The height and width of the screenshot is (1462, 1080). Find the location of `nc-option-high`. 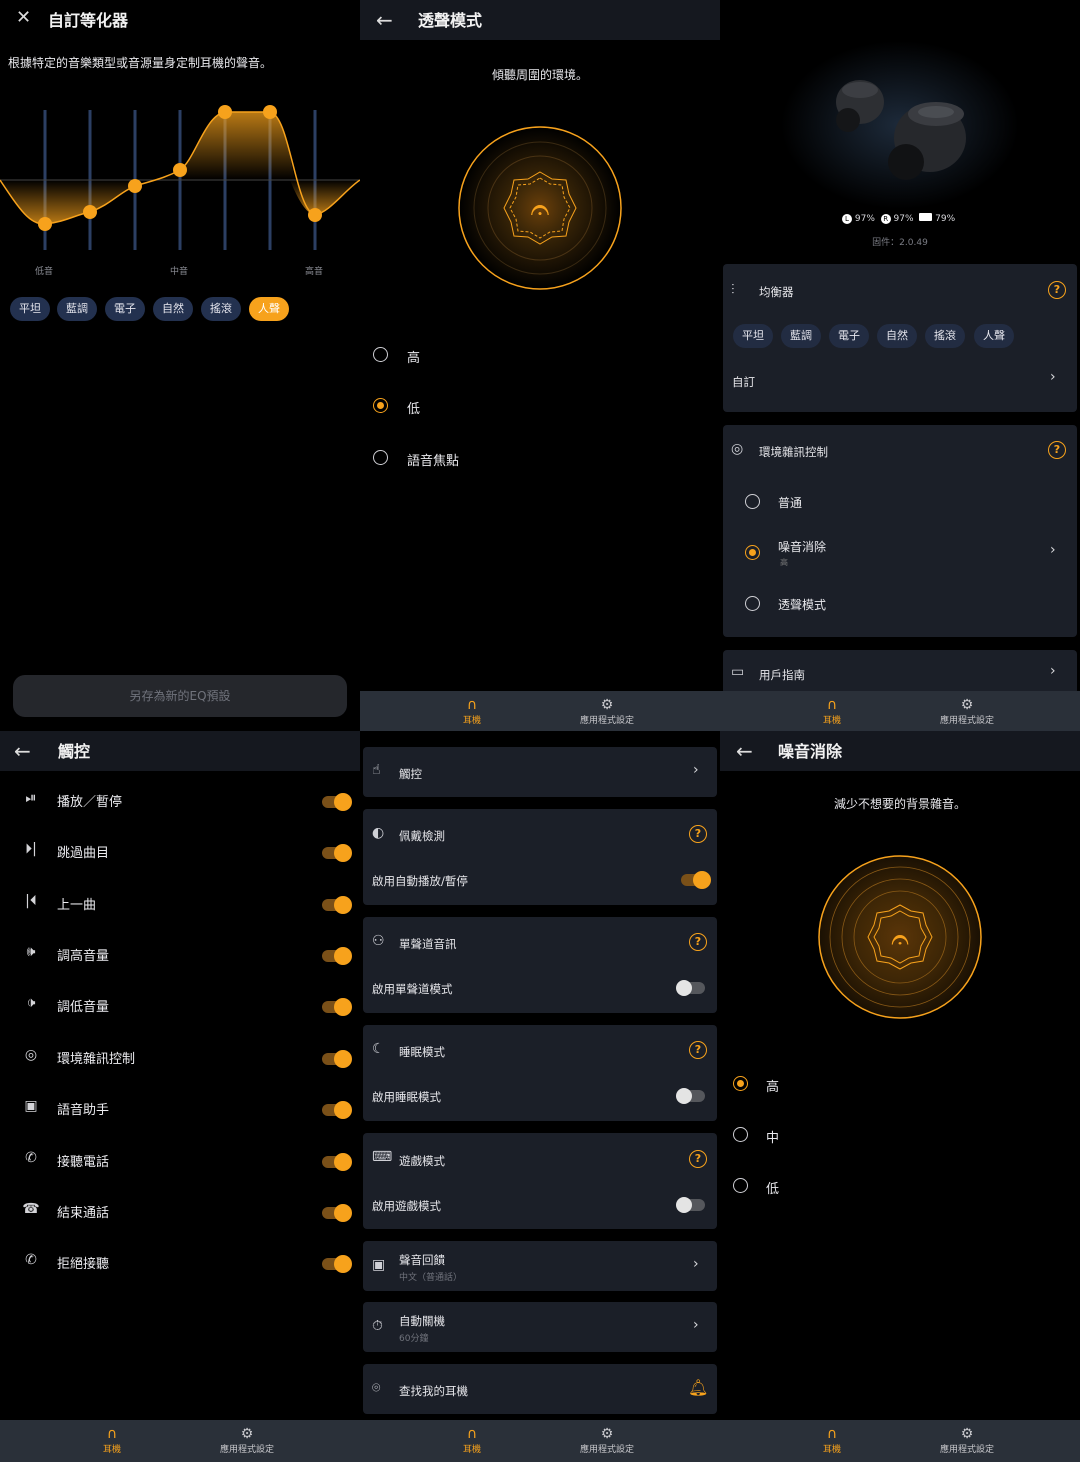

nc-option-high is located at coordinates (740, 1083).